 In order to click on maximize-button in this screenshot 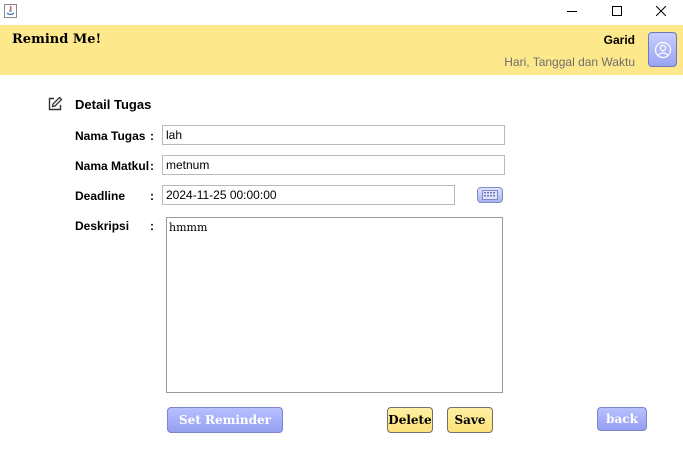, I will do `click(617, 11)`.